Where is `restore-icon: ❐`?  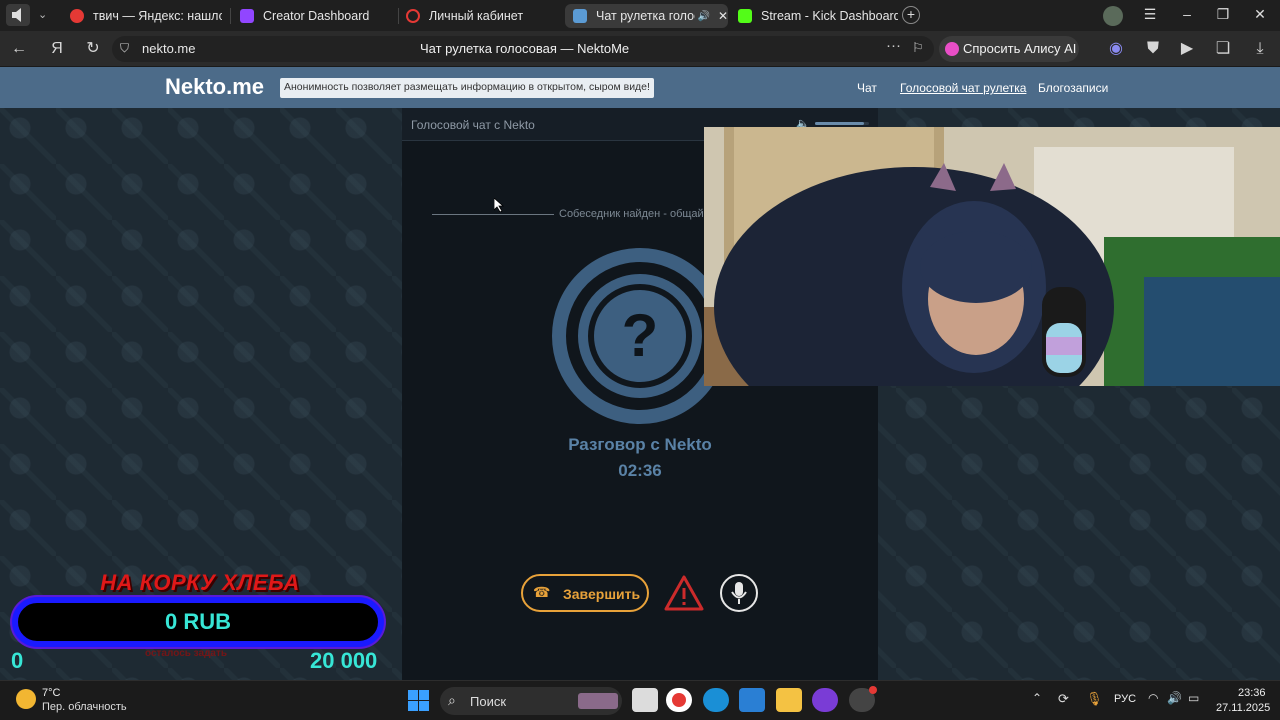
restore-icon: ❐ is located at coordinates (1223, 14).